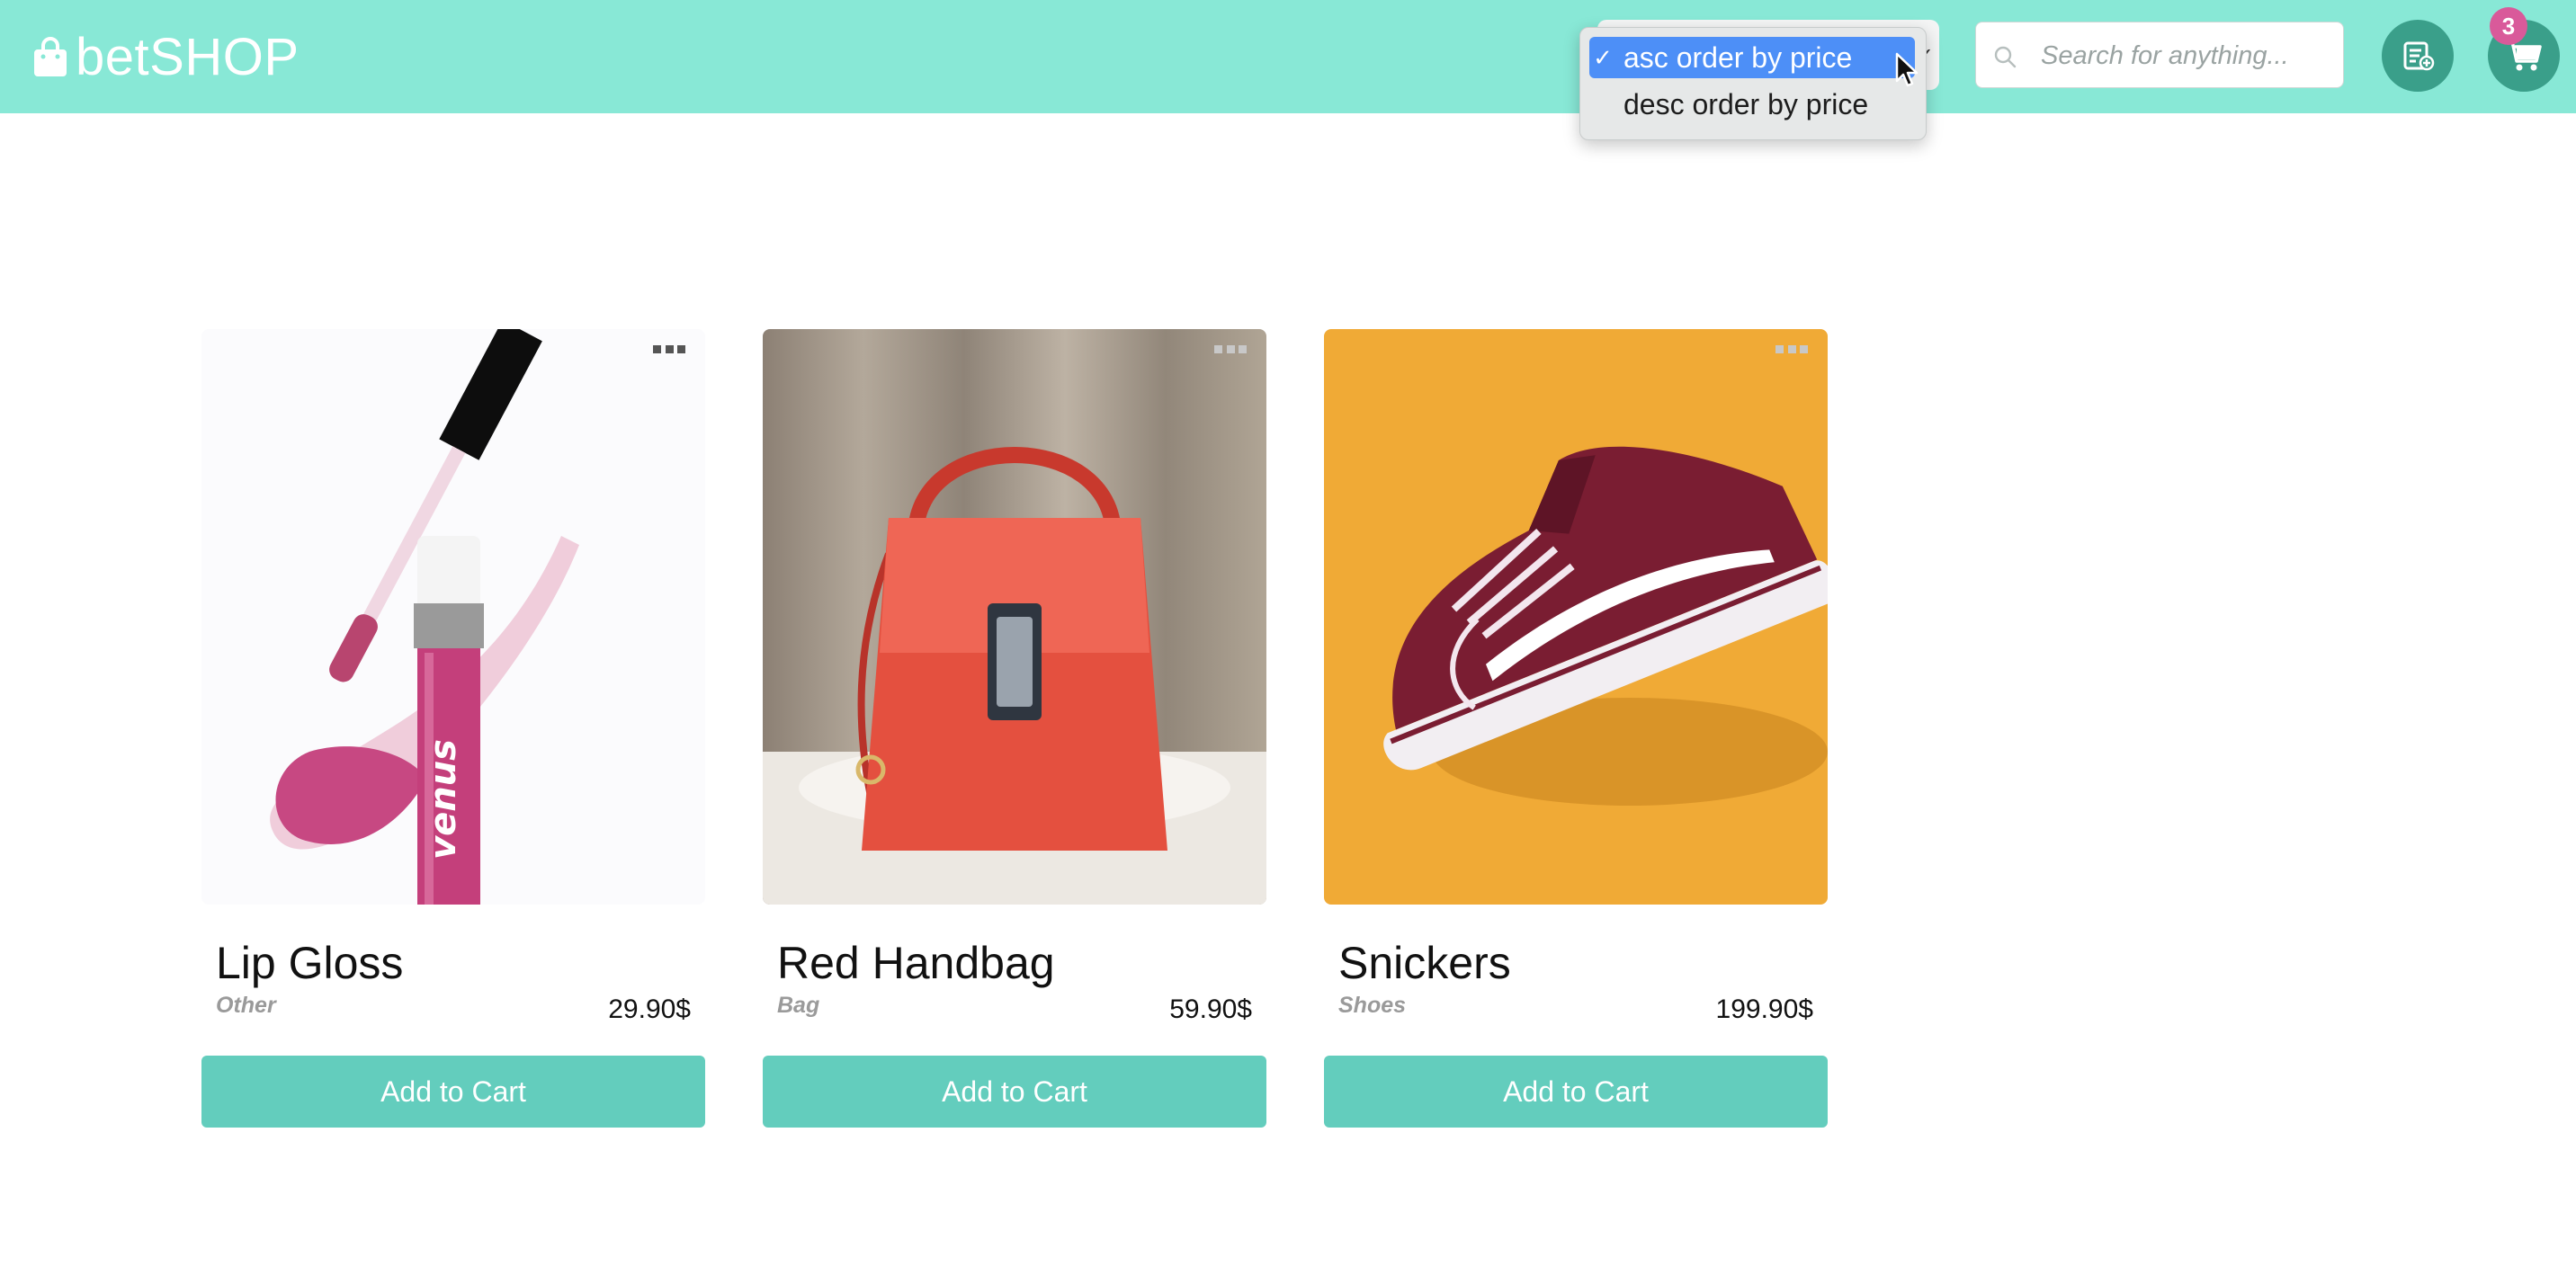  I want to click on cart-count-badge: 3, so click(2508, 26).